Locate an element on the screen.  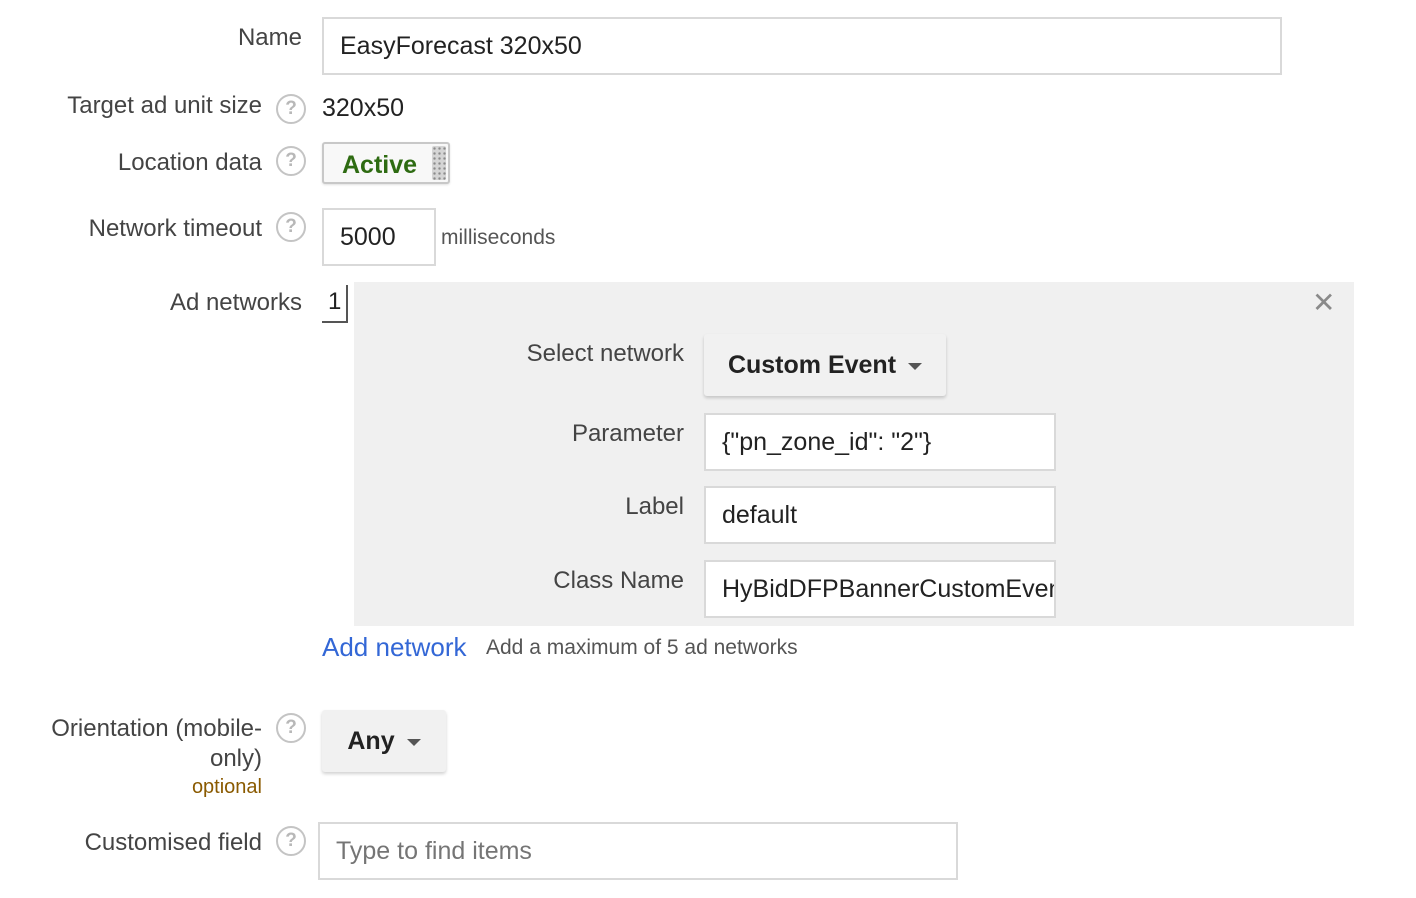
orientation-value: Any is located at coordinates (371, 740).